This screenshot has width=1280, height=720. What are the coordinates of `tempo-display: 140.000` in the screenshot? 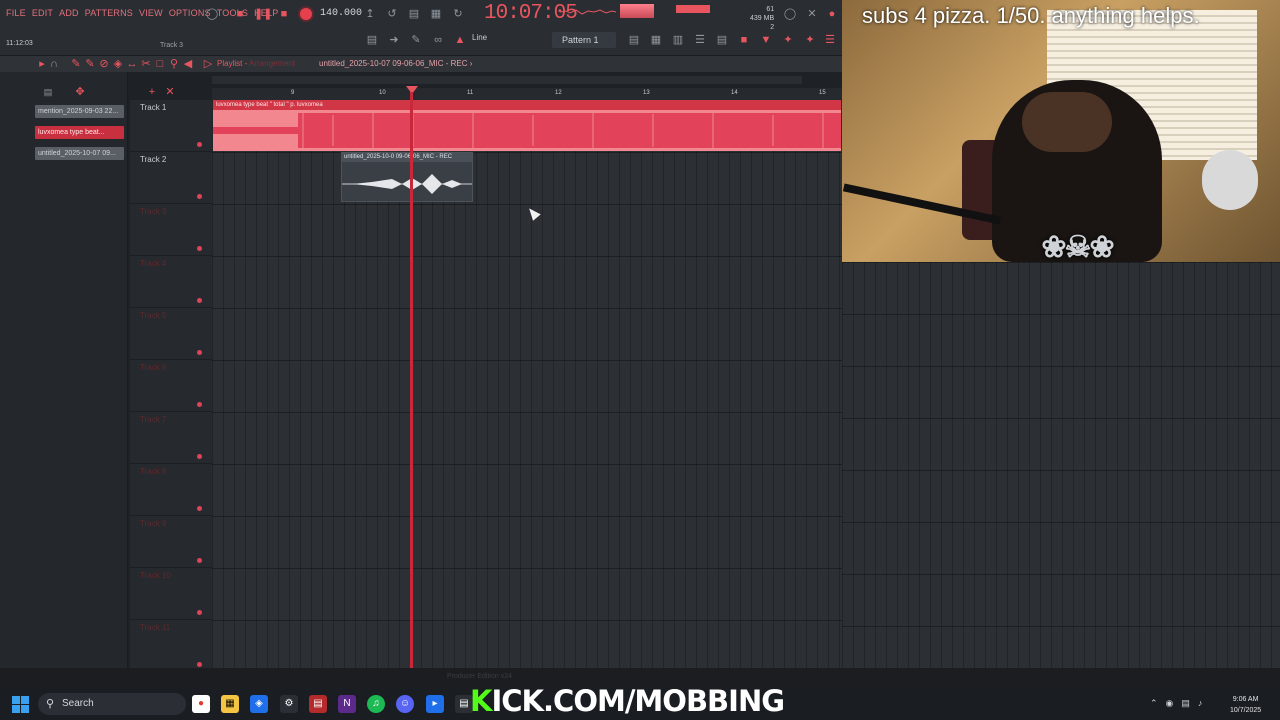 It's located at (341, 13).